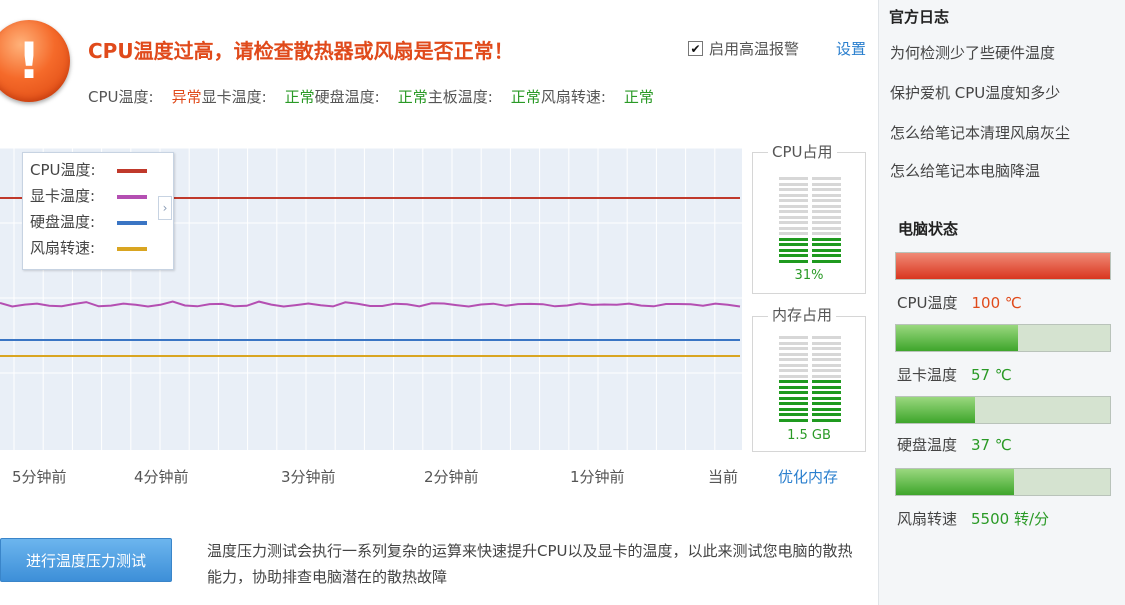  Describe the element at coordinates (132, 249) in the screenshot. I see `legend-swatch-fan` at that location.